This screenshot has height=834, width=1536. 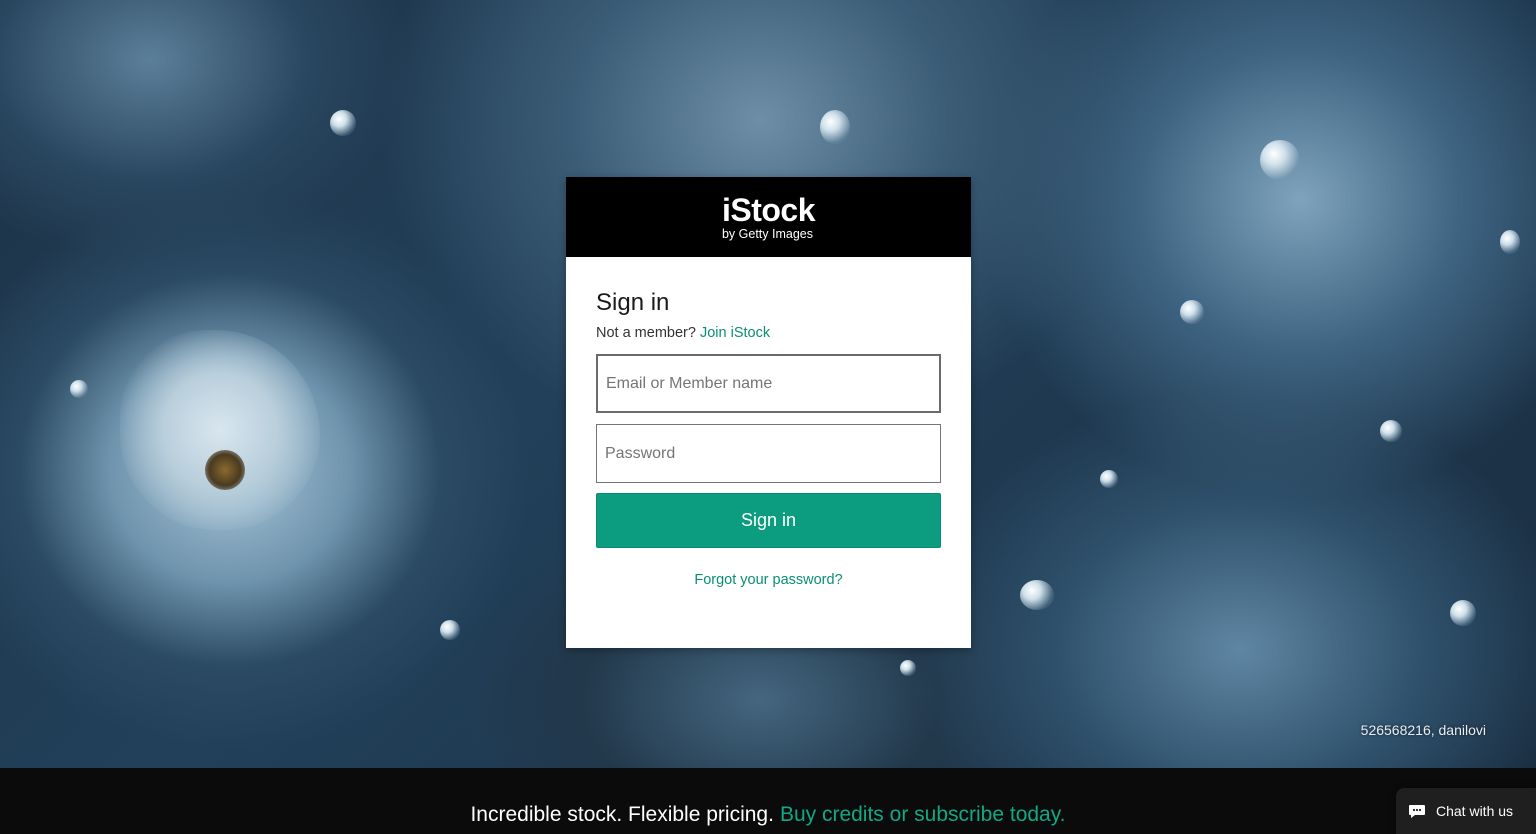 What do you see at coordinates (646, 333) in the screenshot?
I see `member-prompt: Not a member?` at bounding box center [646, 333].